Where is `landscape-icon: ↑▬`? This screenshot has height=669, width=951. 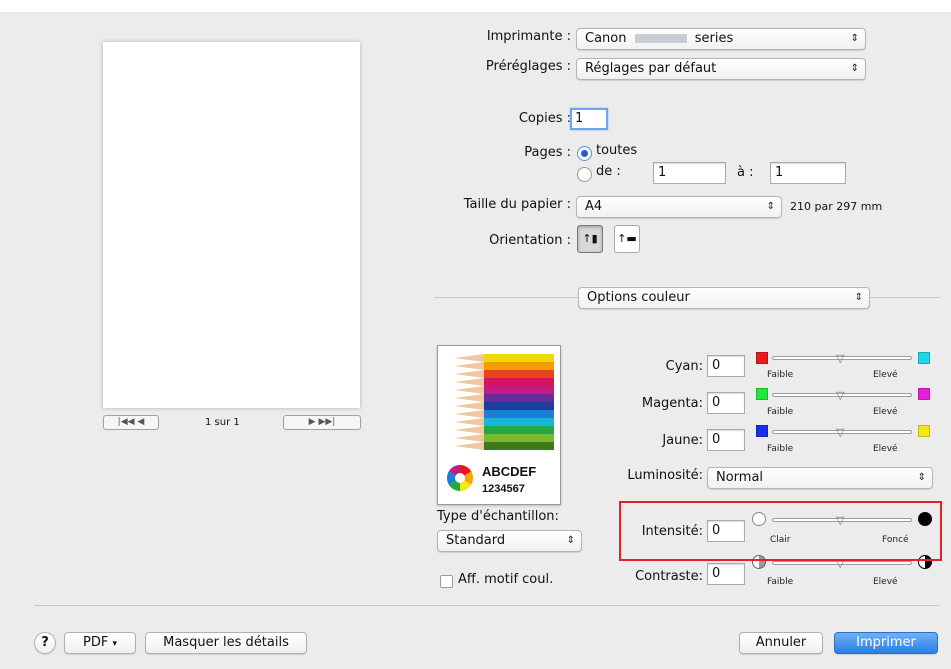
landscape-icon: ↑▬ is located at coordinates (627, 238).